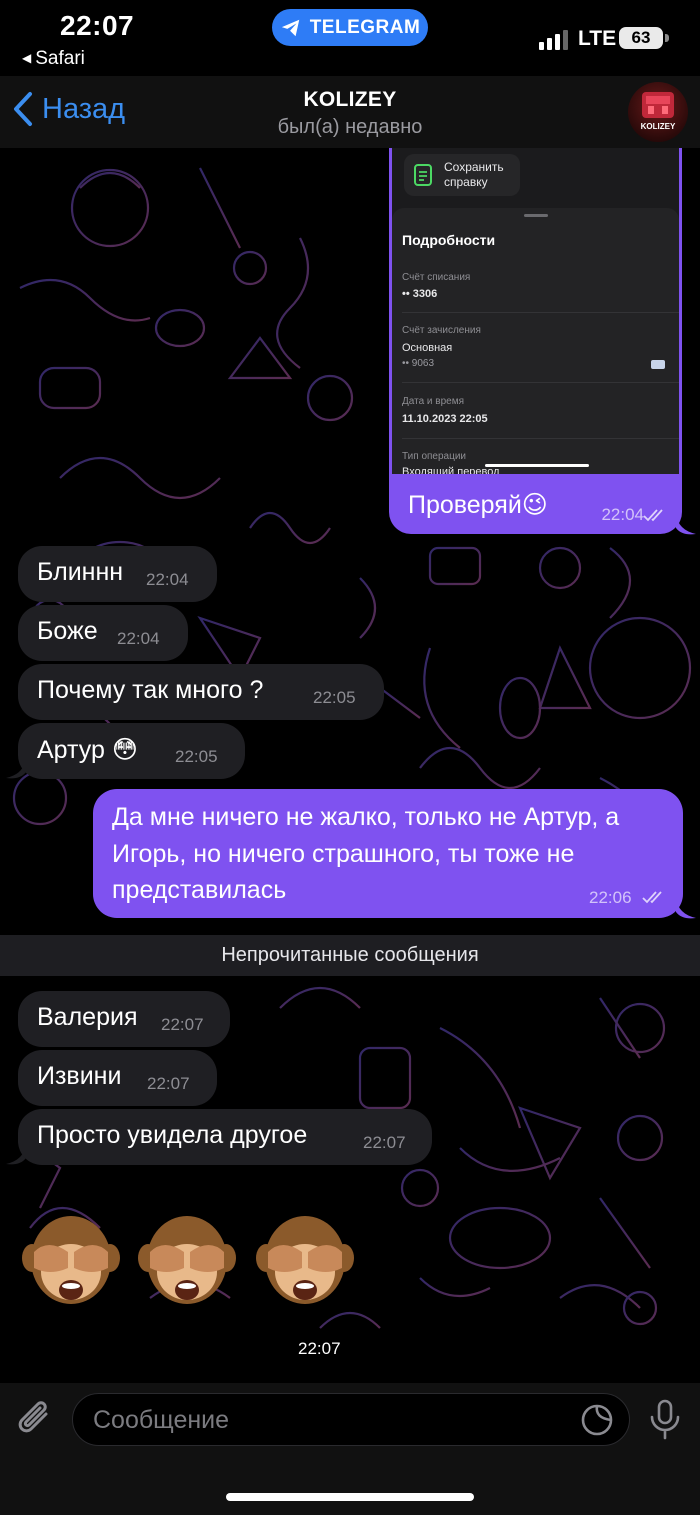  I want to click on field-value: Основная, so click(427, 348).